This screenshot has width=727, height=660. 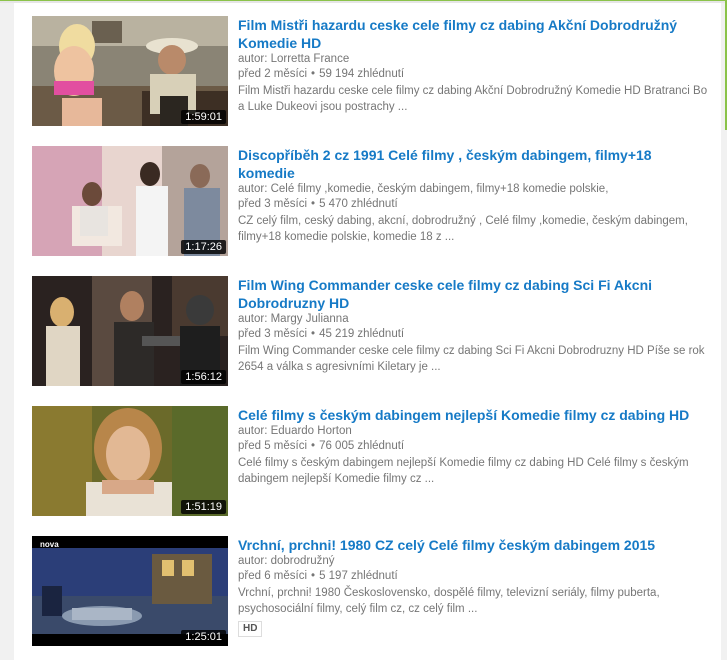 What do you see at coordinates (358, 576) in the screenshot?
I see `video-views: 5 197 zhlédnutí` at bounding box center [358, 576].